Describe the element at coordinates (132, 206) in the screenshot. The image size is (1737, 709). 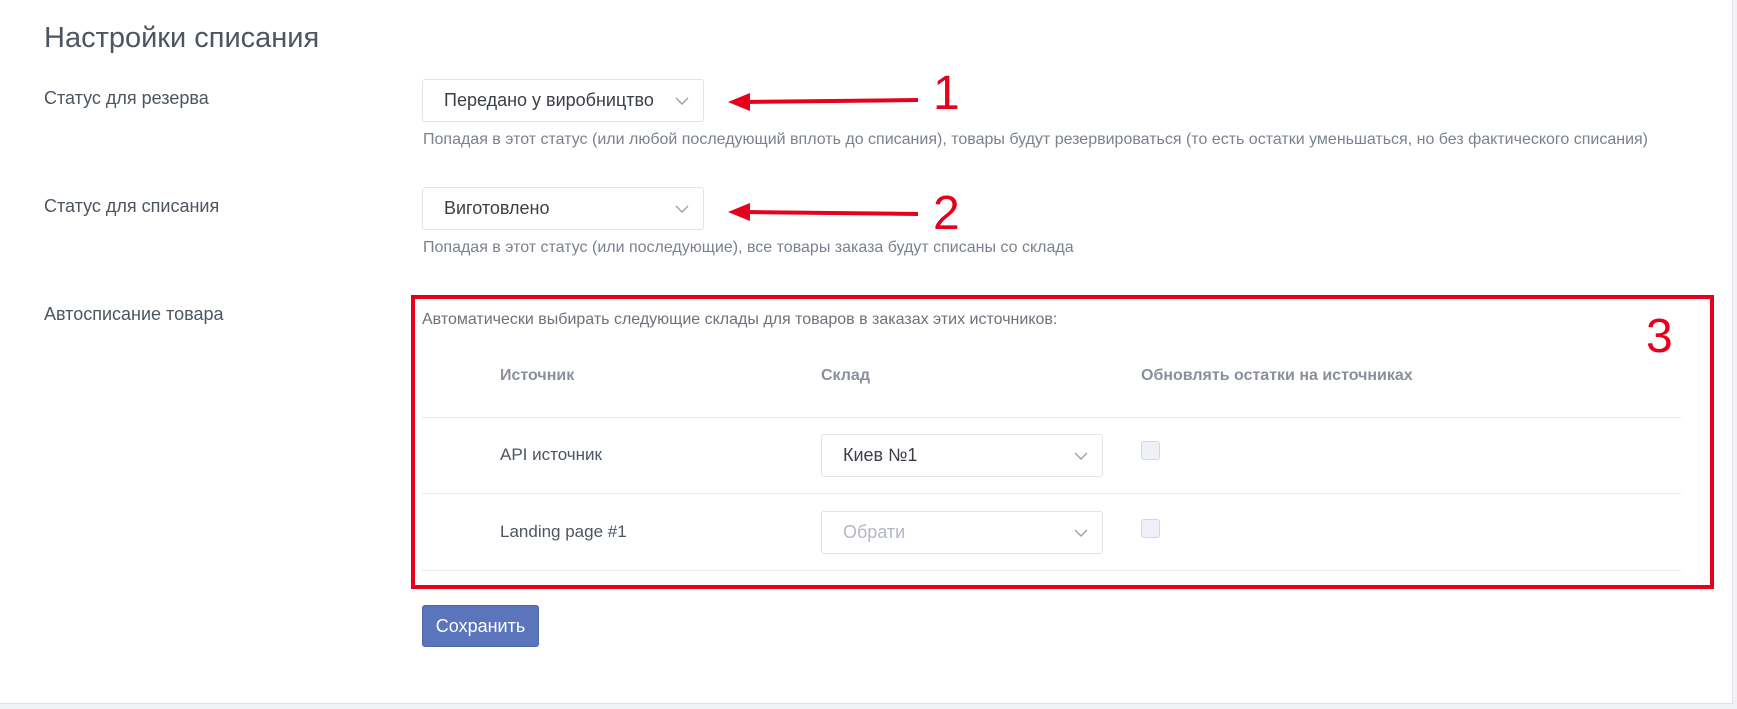
I see `writeoff-status-label: Статус для списания` at that location.